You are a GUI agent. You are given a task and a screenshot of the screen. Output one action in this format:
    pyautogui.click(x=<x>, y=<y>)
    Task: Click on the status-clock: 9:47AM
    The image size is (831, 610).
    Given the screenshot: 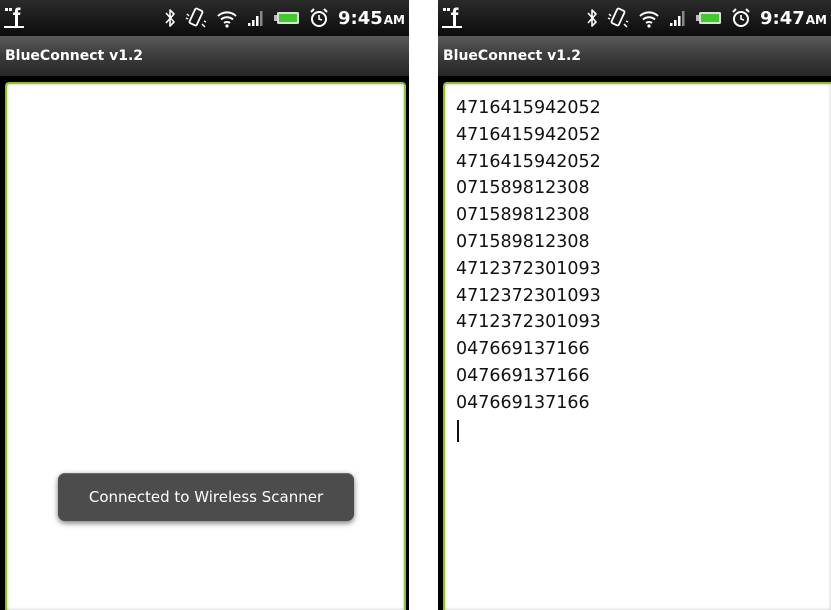 What is the action you would take?
    pyautogui.click(x=793, y=18)
    